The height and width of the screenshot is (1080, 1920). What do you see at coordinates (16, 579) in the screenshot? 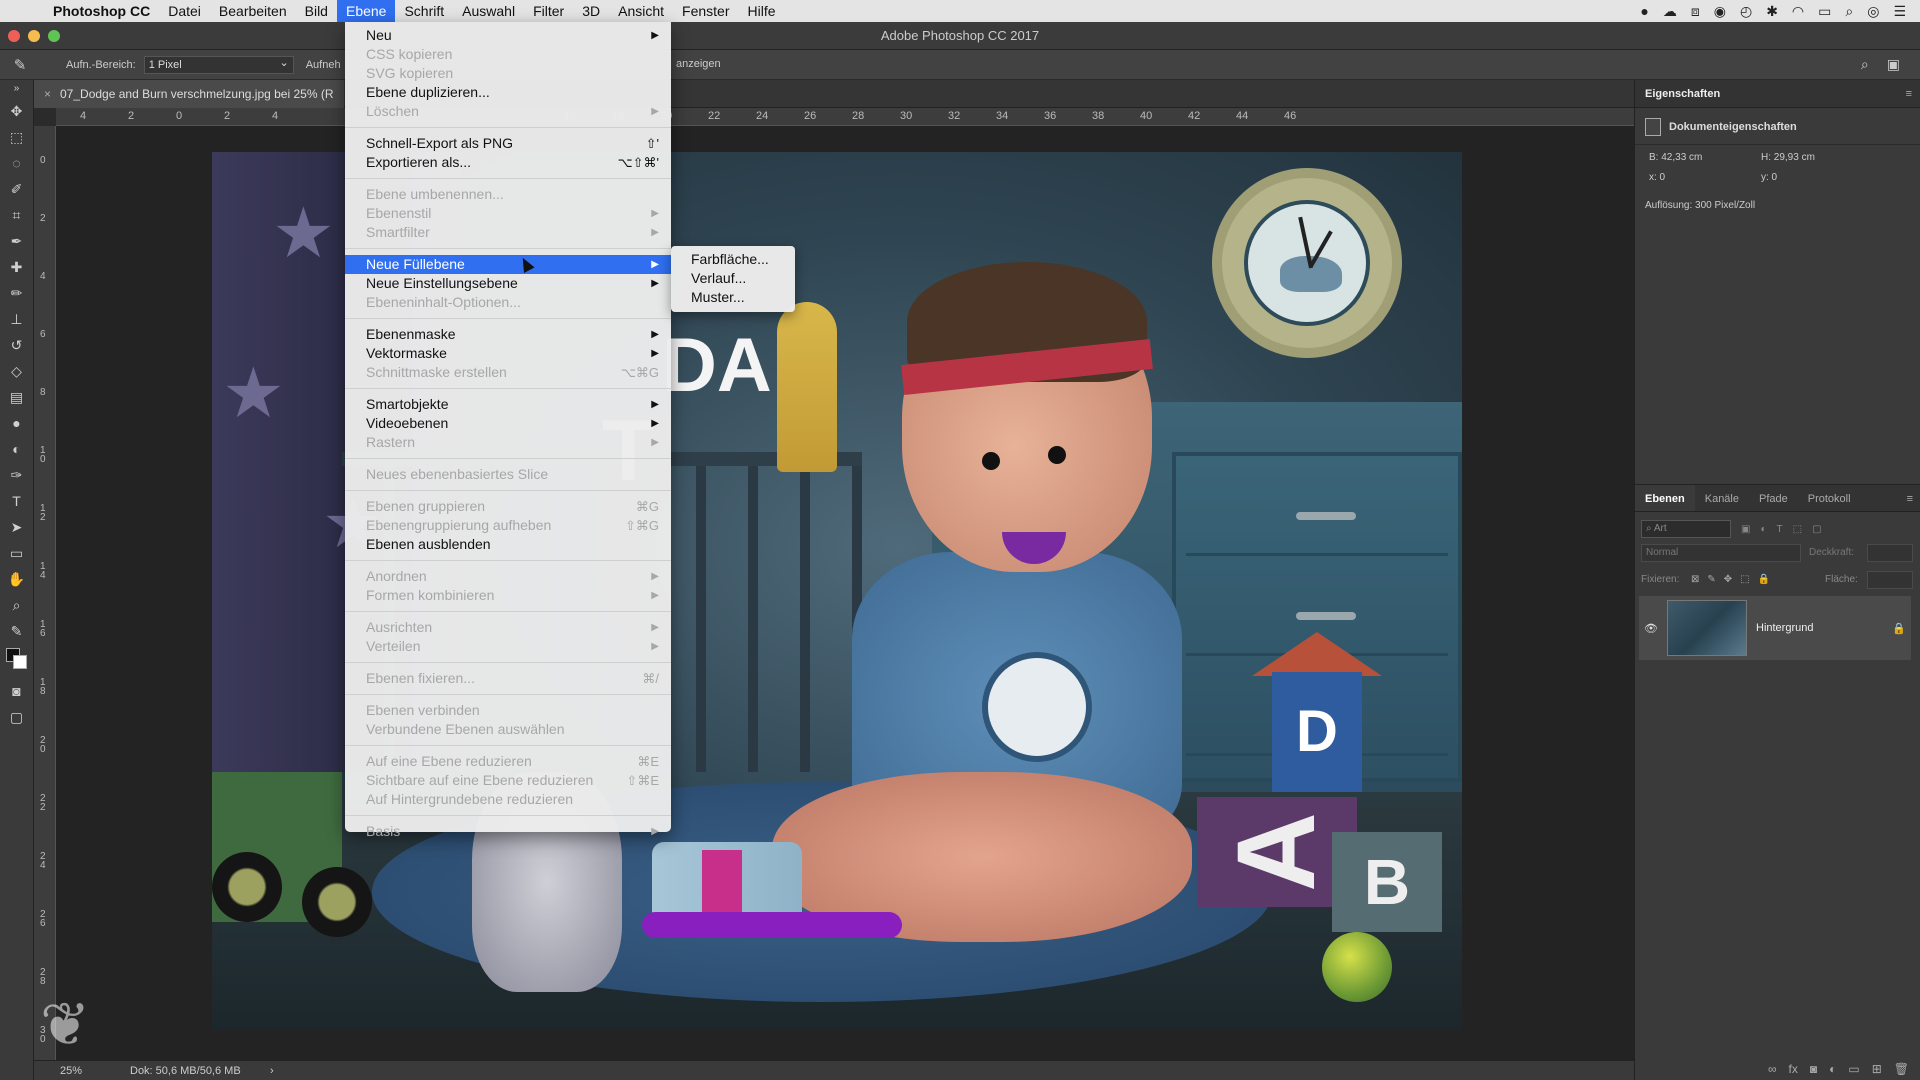
I see `hand-tool-icon: ✋` at bounding box center [16, 579].